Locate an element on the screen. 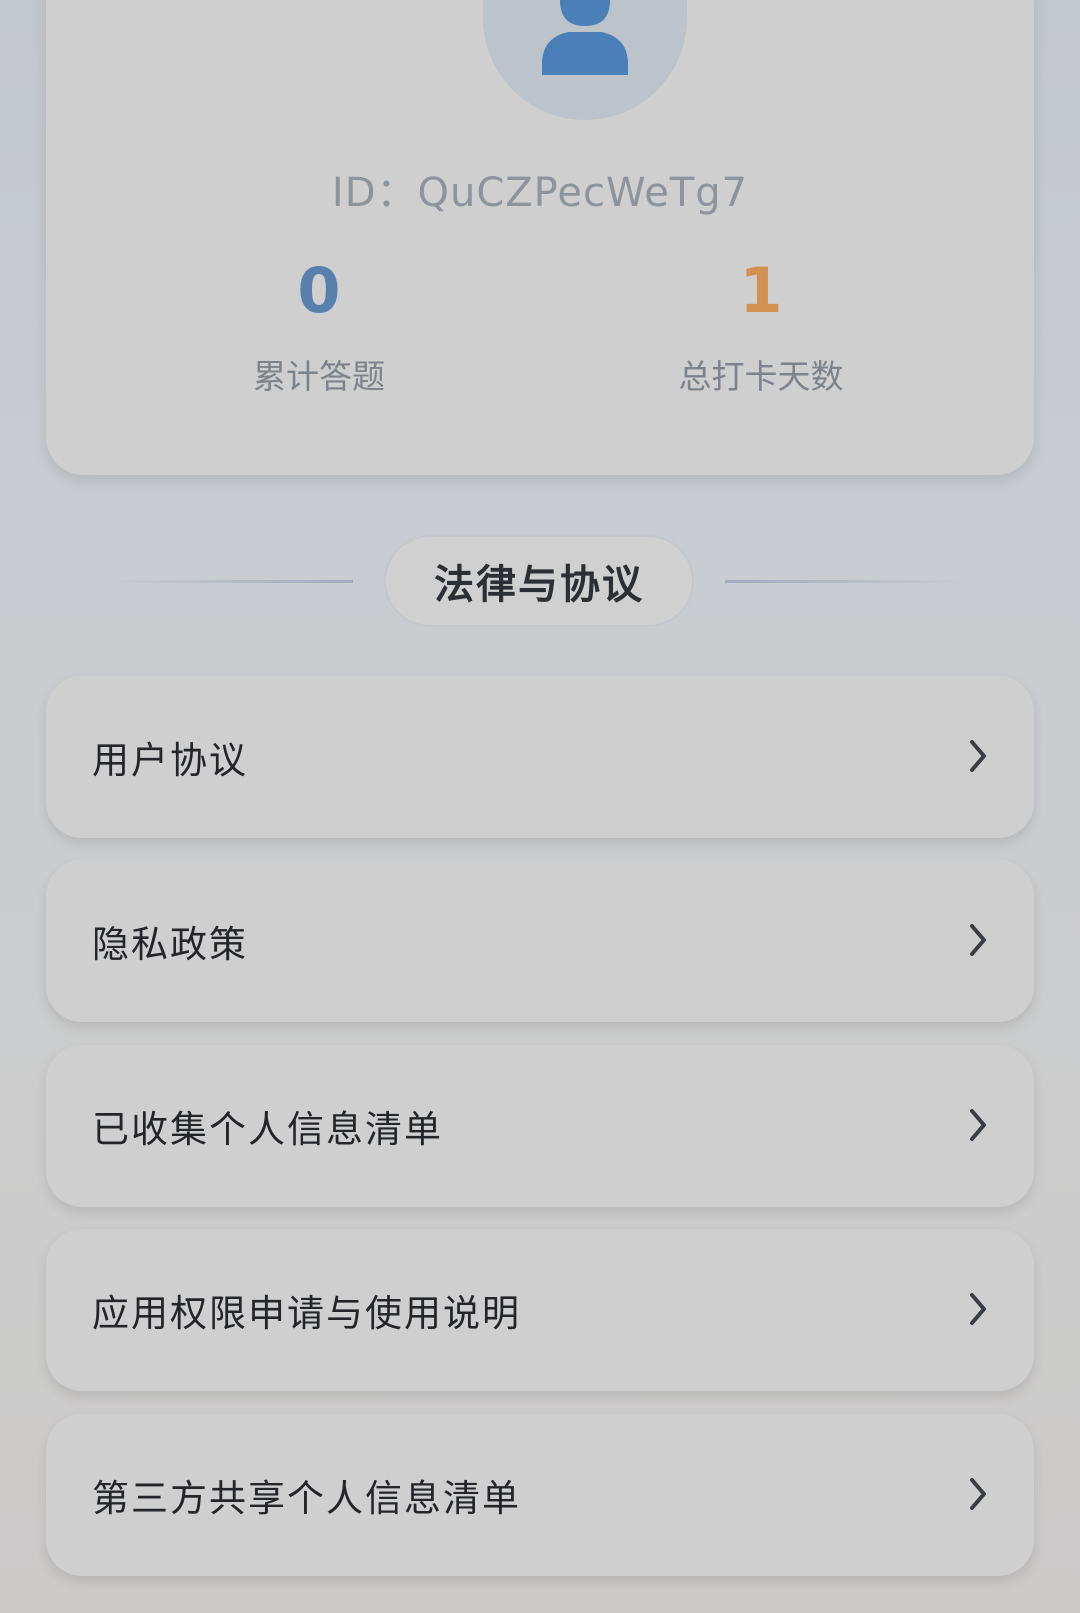  menu-item-label: 用户协议 is located at coordinates (170, 760).